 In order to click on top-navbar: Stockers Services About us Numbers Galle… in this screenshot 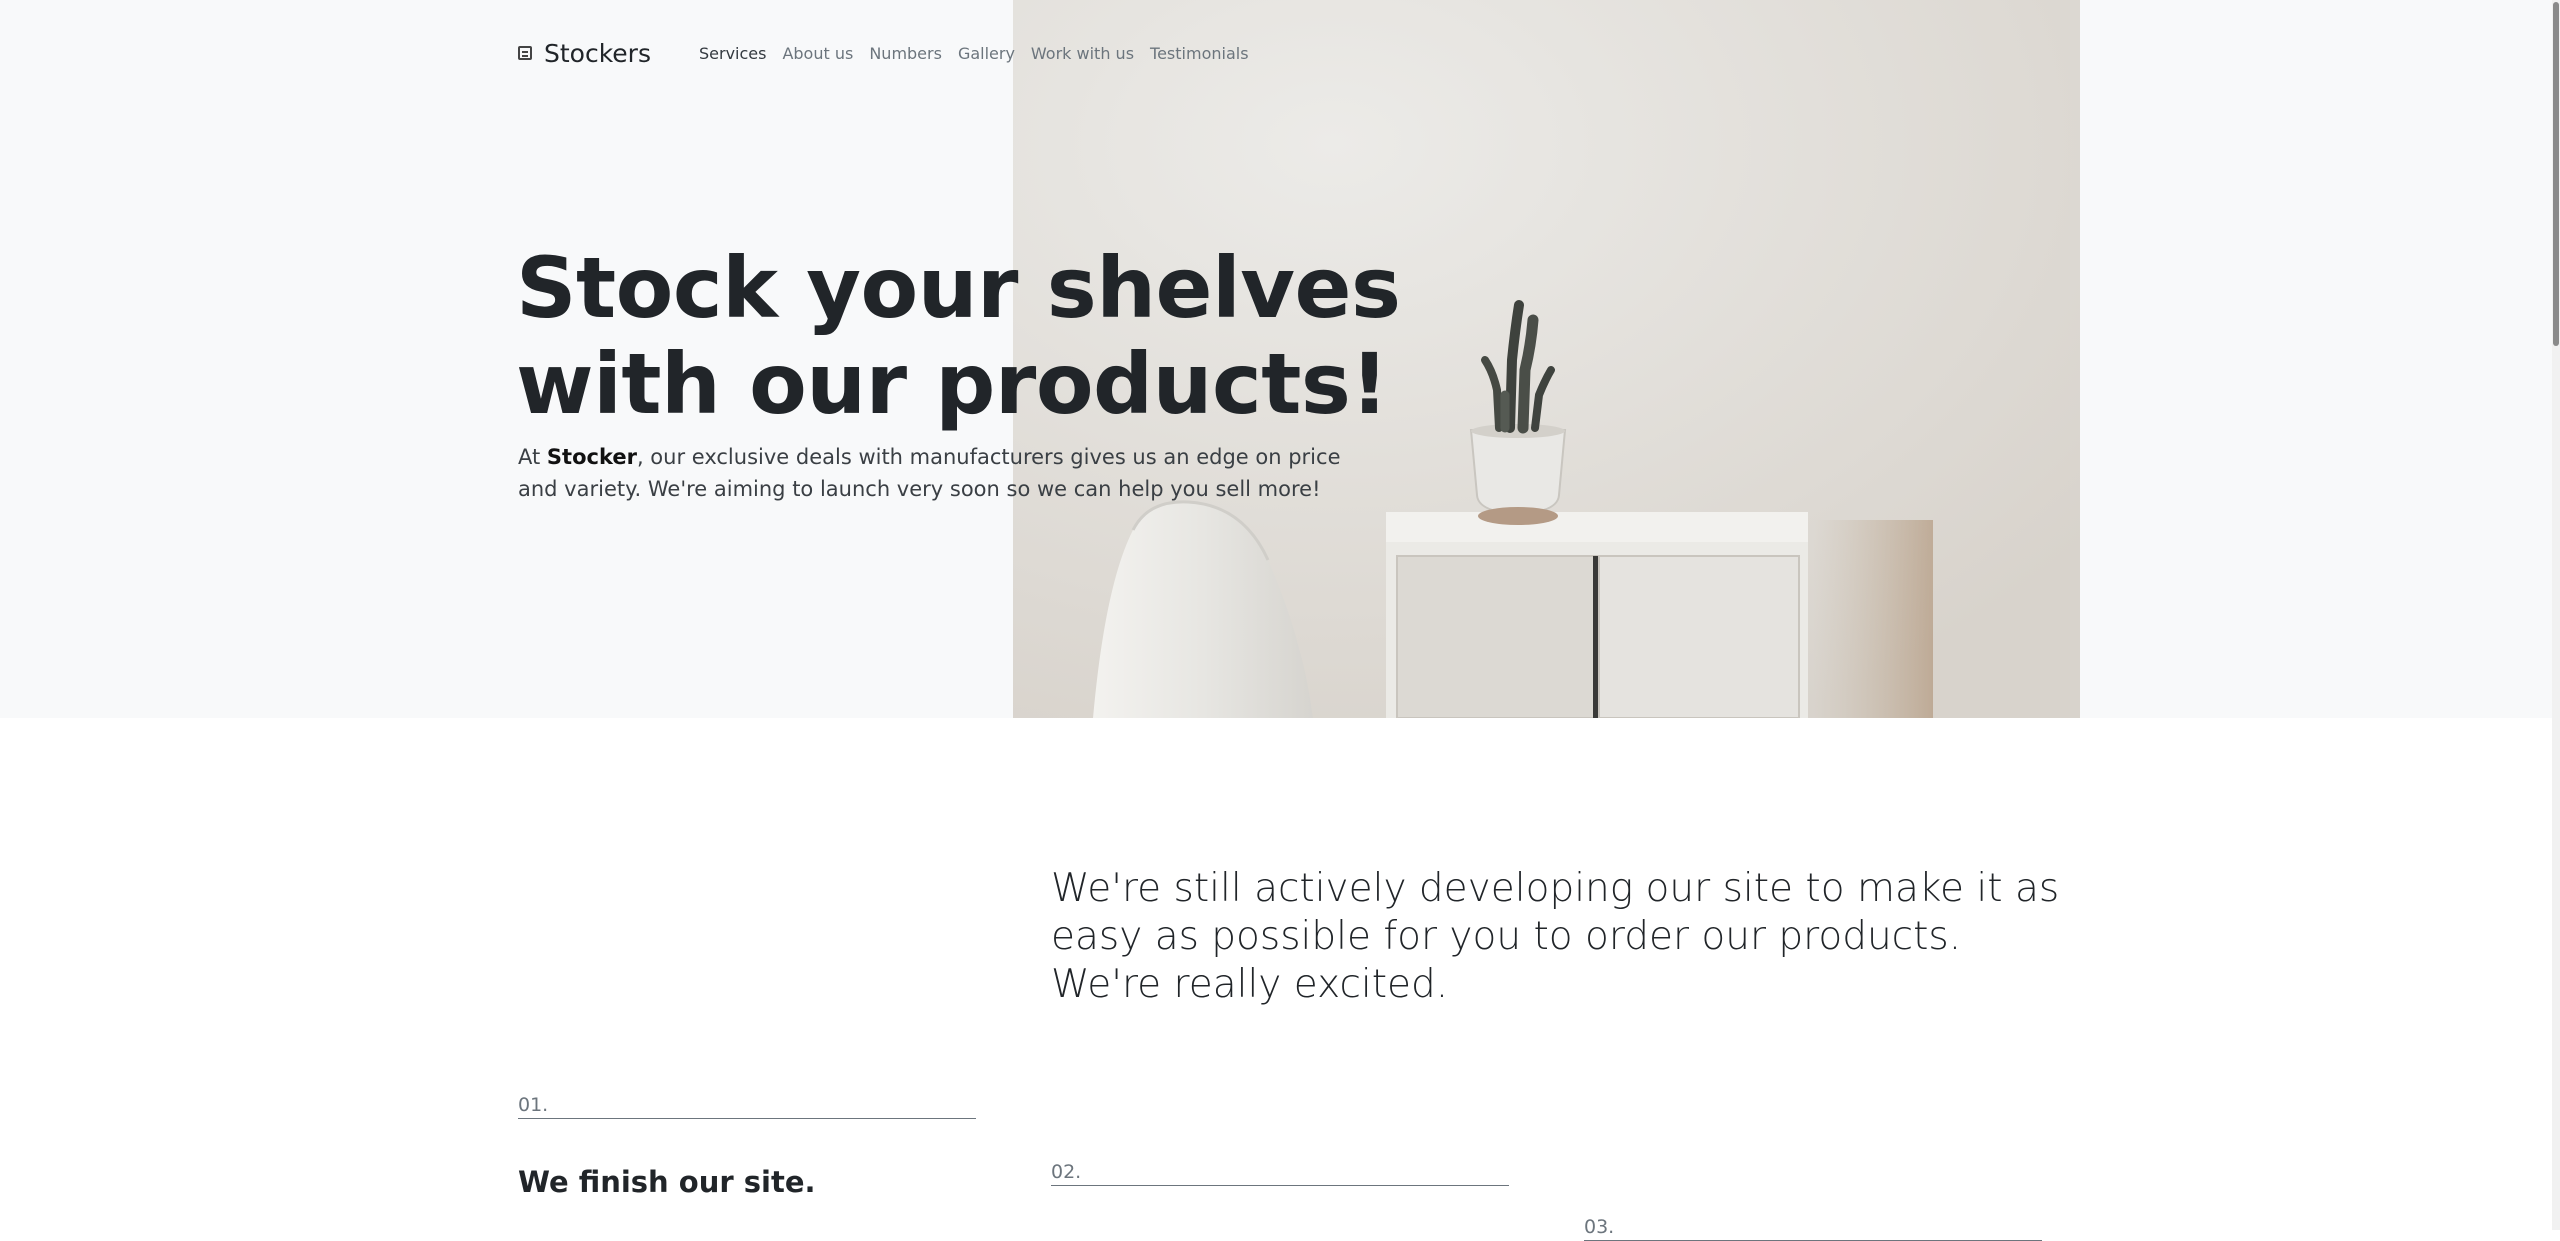, I will do `click(891, 53)`.